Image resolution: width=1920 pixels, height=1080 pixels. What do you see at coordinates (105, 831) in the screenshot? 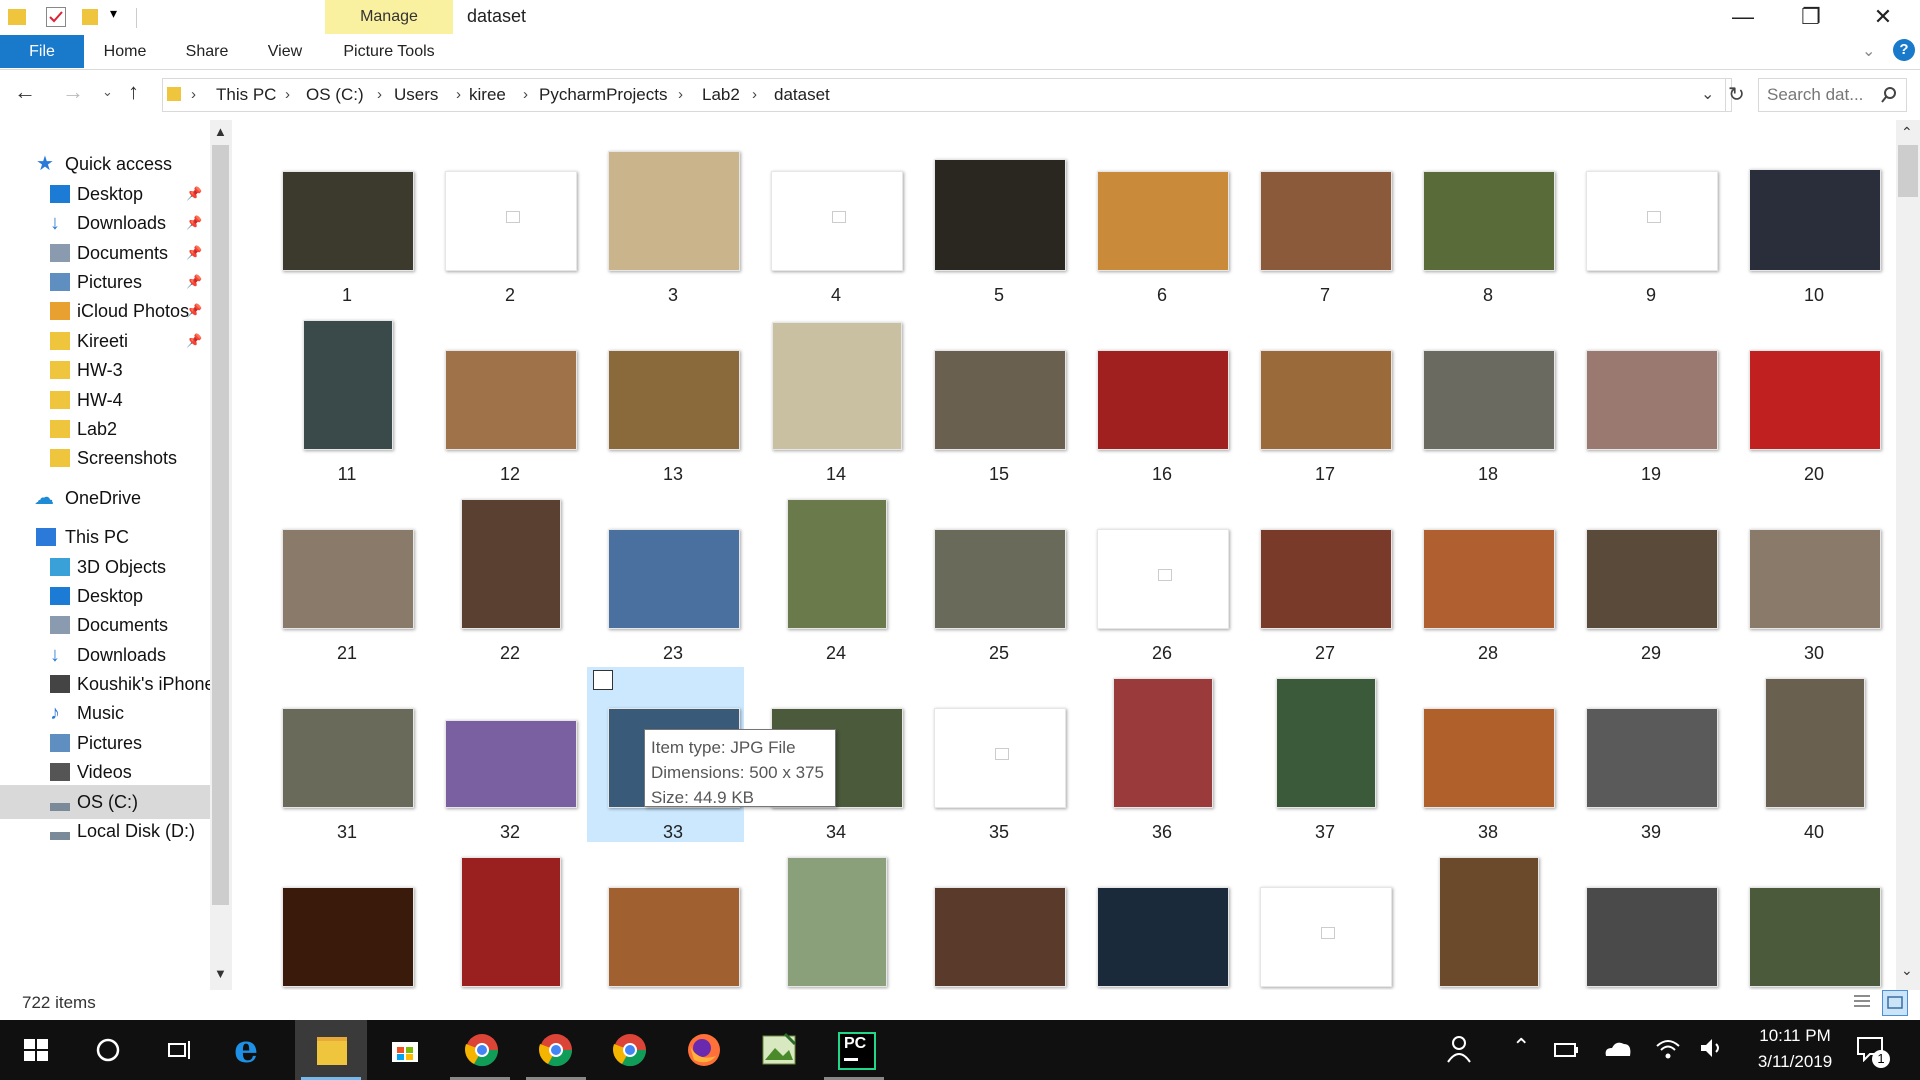
I see `nav-item-local-disk-d-: Local Disk (D:)` at bounding box center [105, 831].